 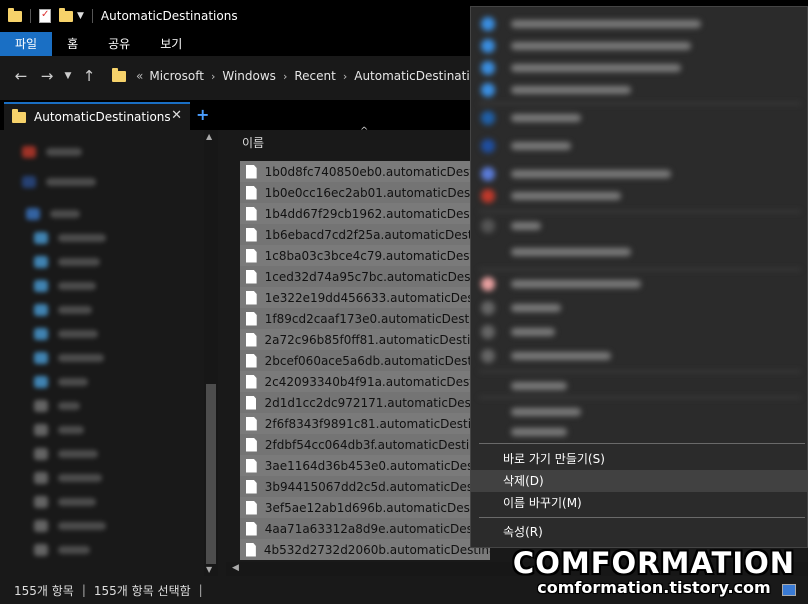 What do you see at coordinates (80, 16) in the screenshot?
I see `quick-access-dropdown-icon: ▼` at bounding box center [80, 16].